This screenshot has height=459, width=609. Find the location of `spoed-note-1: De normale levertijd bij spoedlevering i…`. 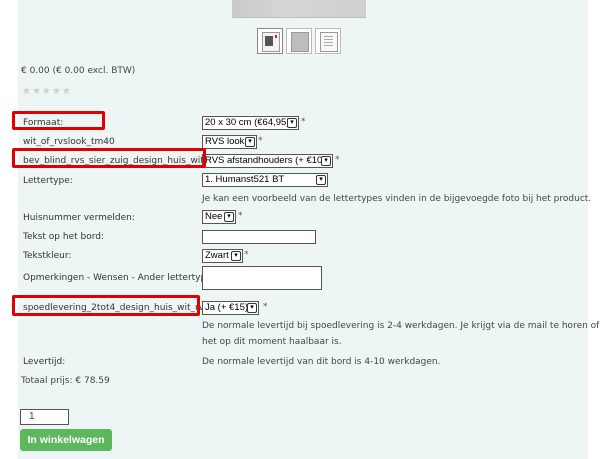

spoed-note-1: De normale levertijd bij spoedlevering i… is located at coordinates (401, 326).